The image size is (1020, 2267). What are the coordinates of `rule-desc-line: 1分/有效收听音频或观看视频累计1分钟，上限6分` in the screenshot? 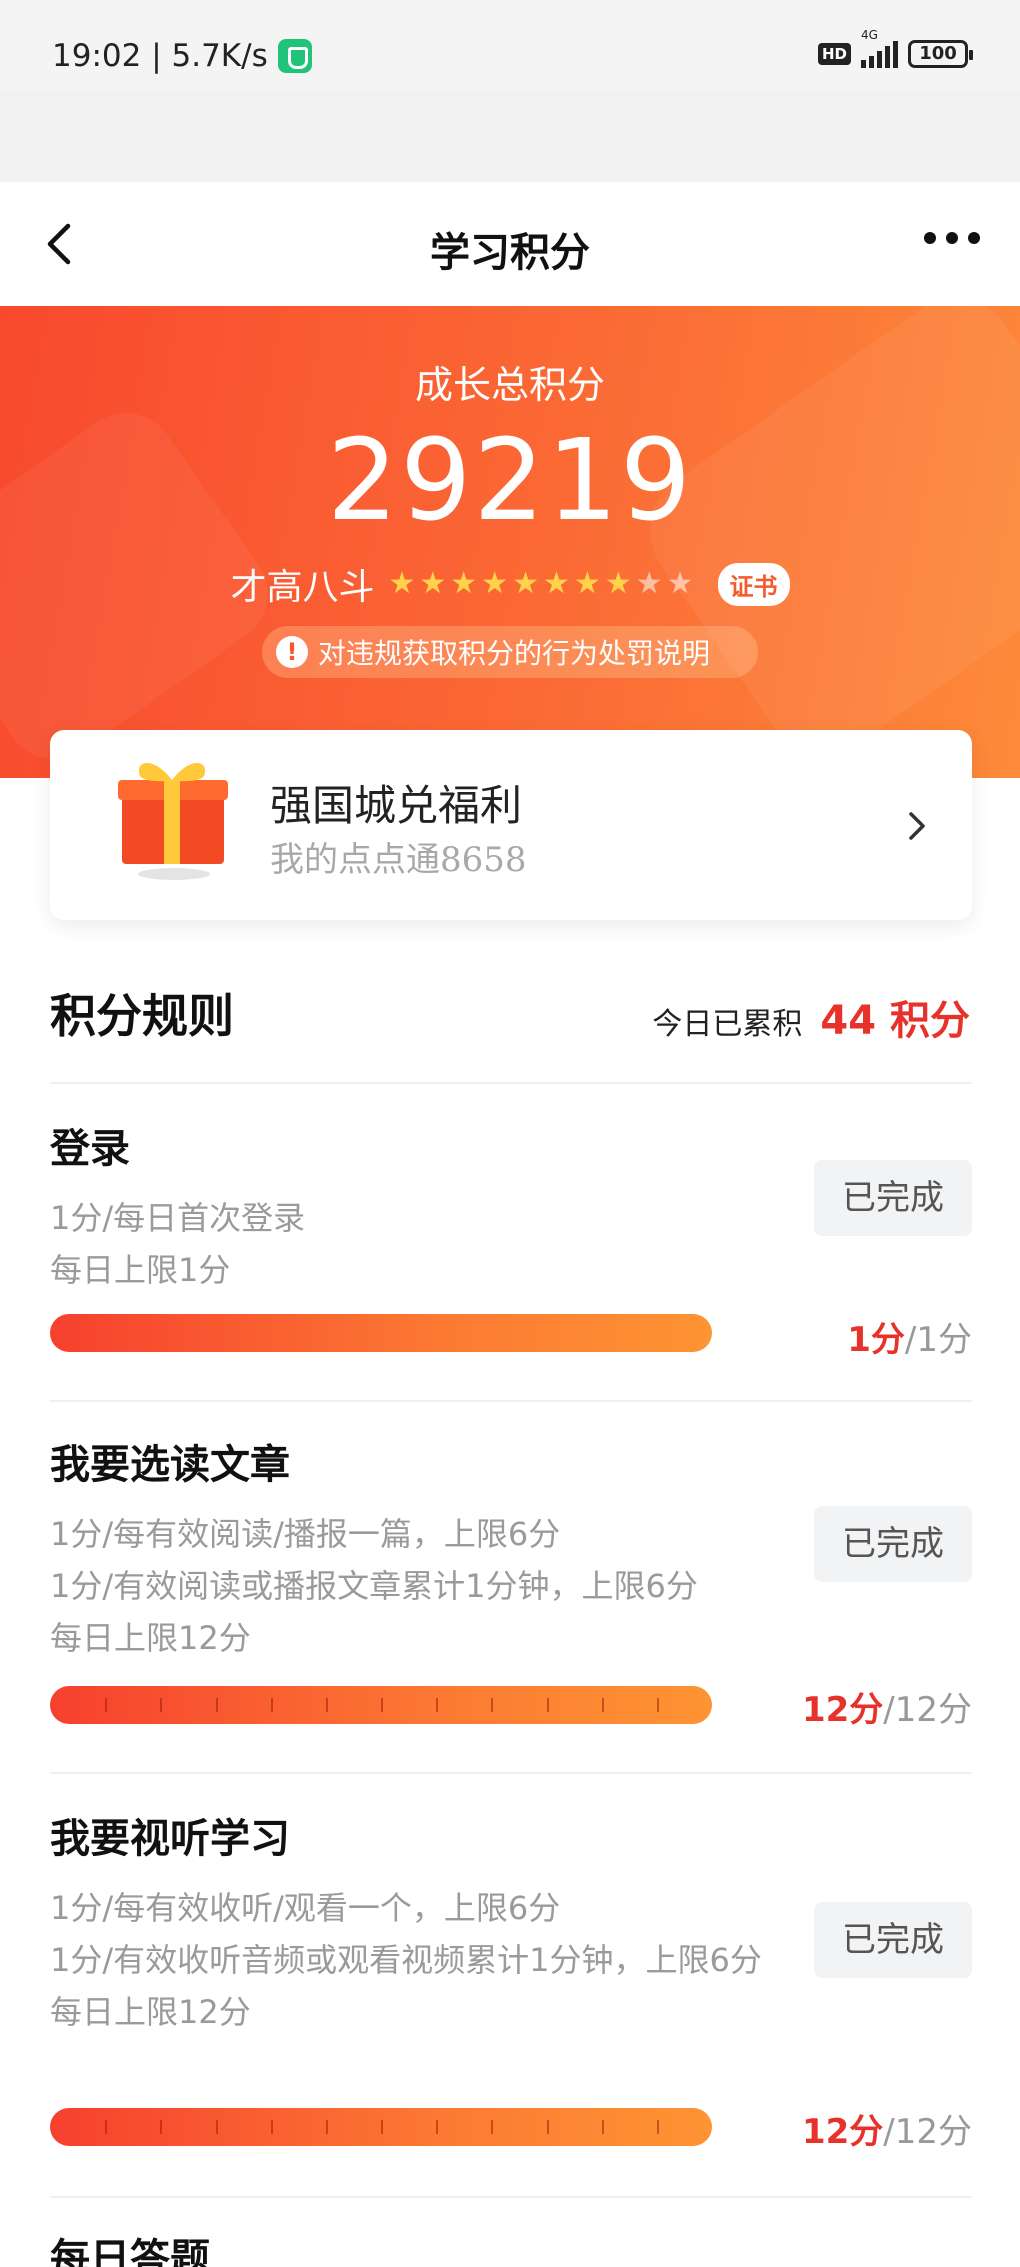 It's located at (406, 1960).